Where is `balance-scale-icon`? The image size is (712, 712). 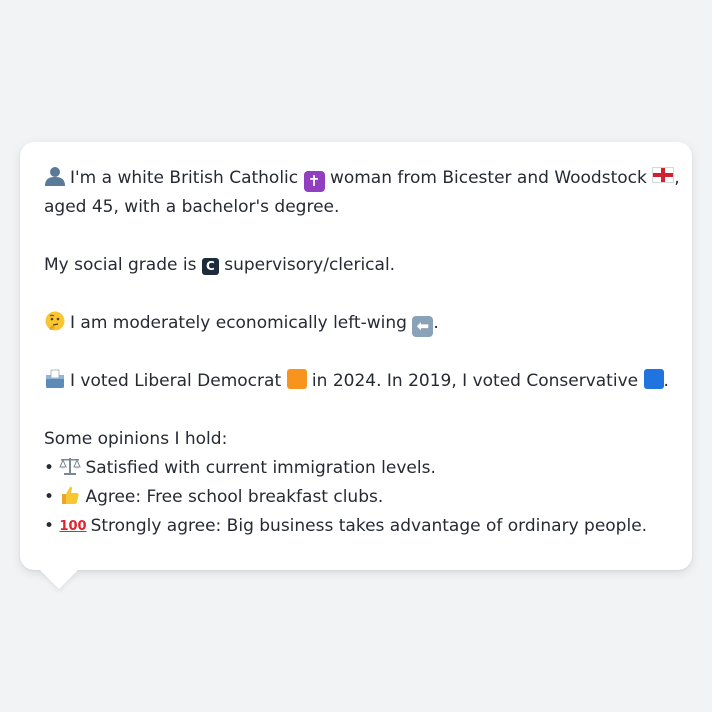
balance-scale-icon is located at coordinates (70, 466).